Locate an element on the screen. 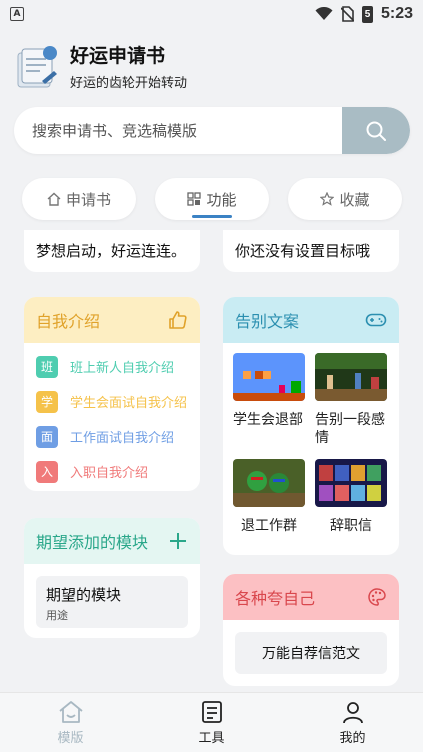 This screenshot has height=752, width=423. farewell-item: 学生会退部 is located at coordinates (274, 400).